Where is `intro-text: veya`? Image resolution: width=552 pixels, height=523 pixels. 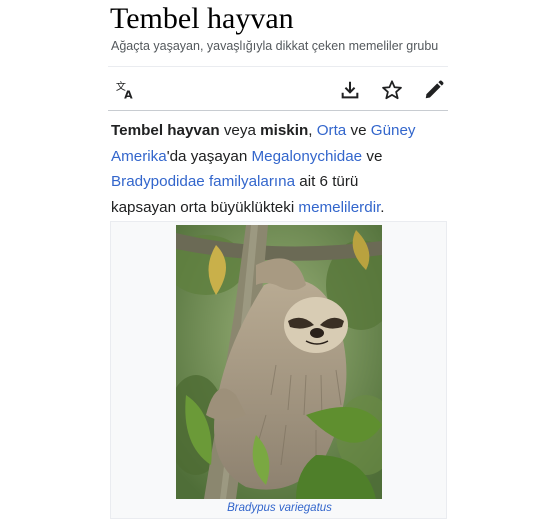
intro-text: veya is located at coordinates (240, 130).